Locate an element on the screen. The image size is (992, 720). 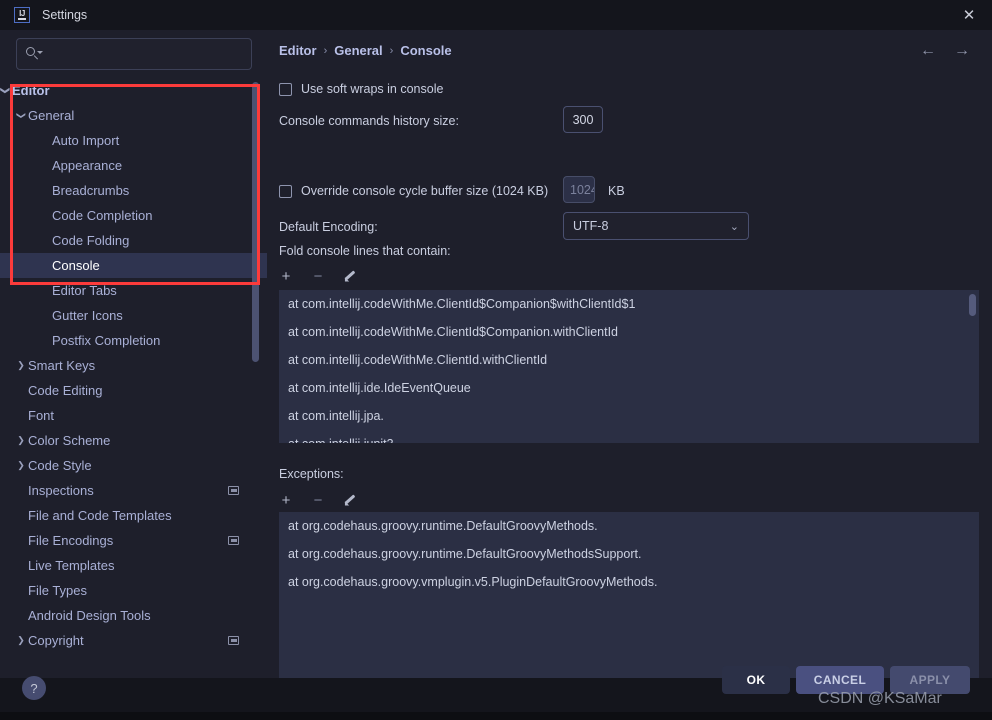
sidebar-item-postfix-completion: Postfix Completion is located at coordinates (133, 340).